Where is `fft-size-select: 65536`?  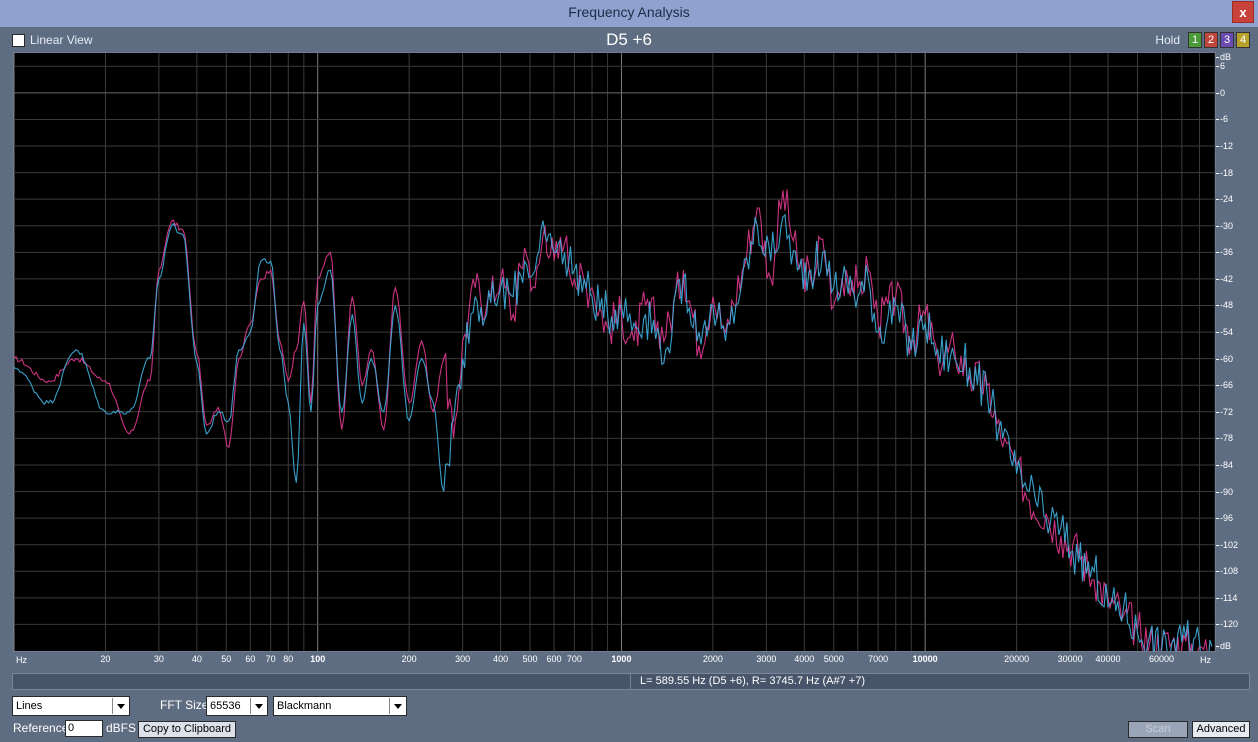 fft-size-select: 65536 is located at coordinates (237, 706).